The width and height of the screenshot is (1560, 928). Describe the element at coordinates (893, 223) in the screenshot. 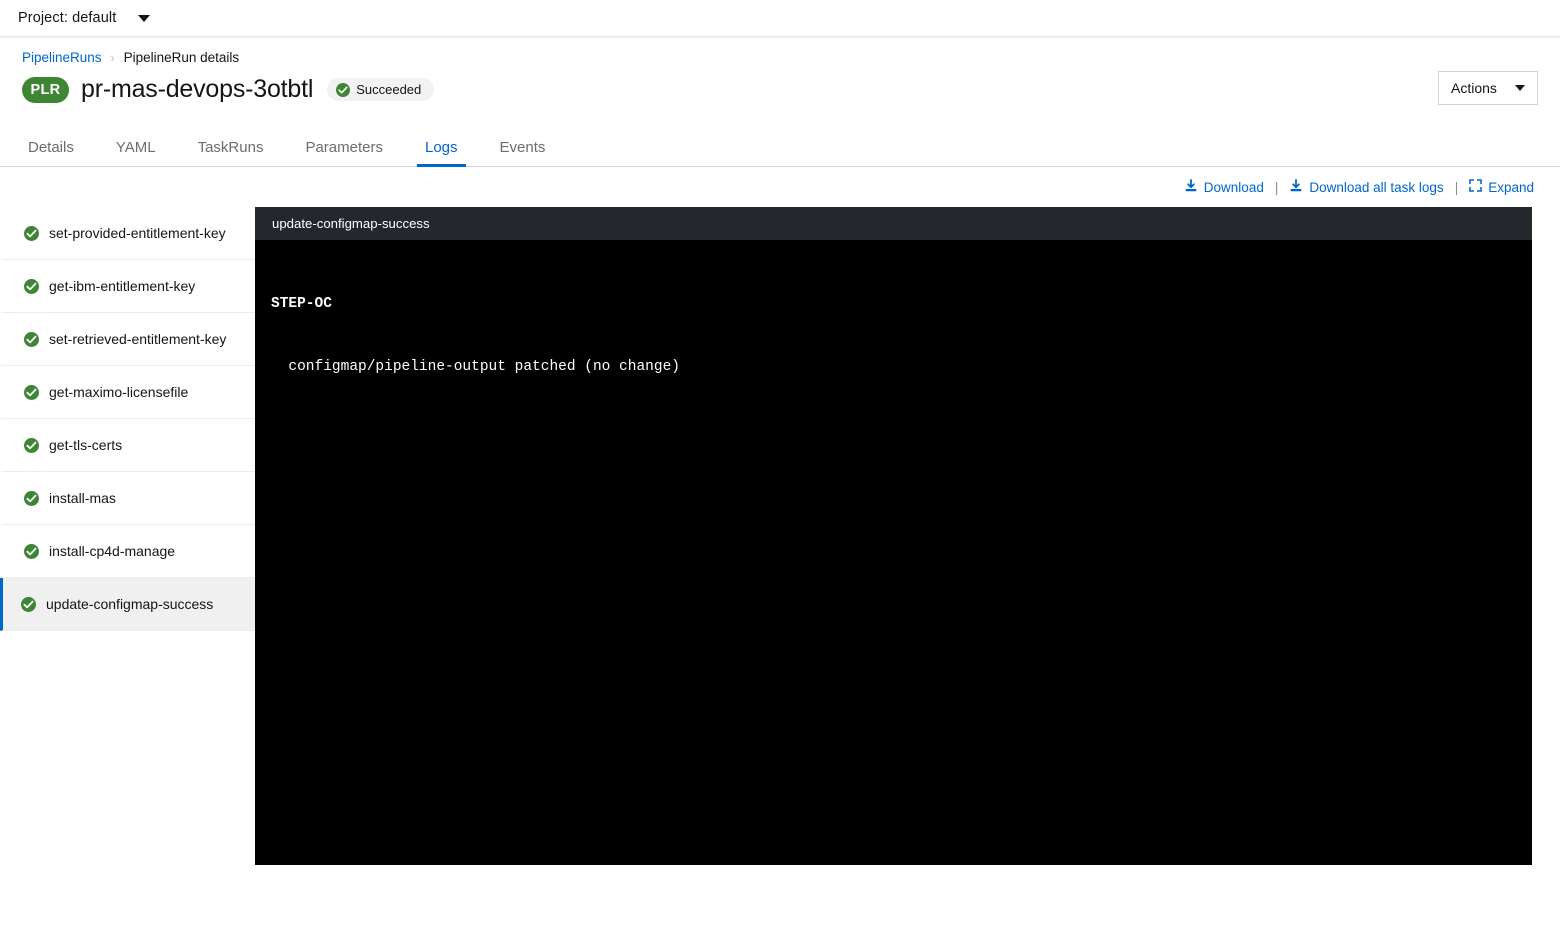

I see `log-viewer-header: update-configmap-success` at that location.